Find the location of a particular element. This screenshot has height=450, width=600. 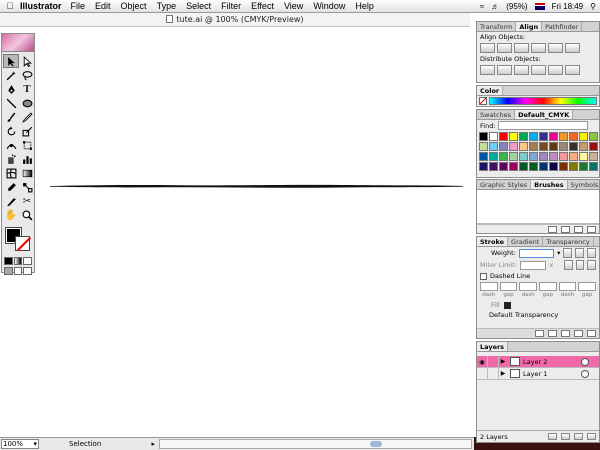

ellipse-tool-icon is located at coordinates (27, 103).